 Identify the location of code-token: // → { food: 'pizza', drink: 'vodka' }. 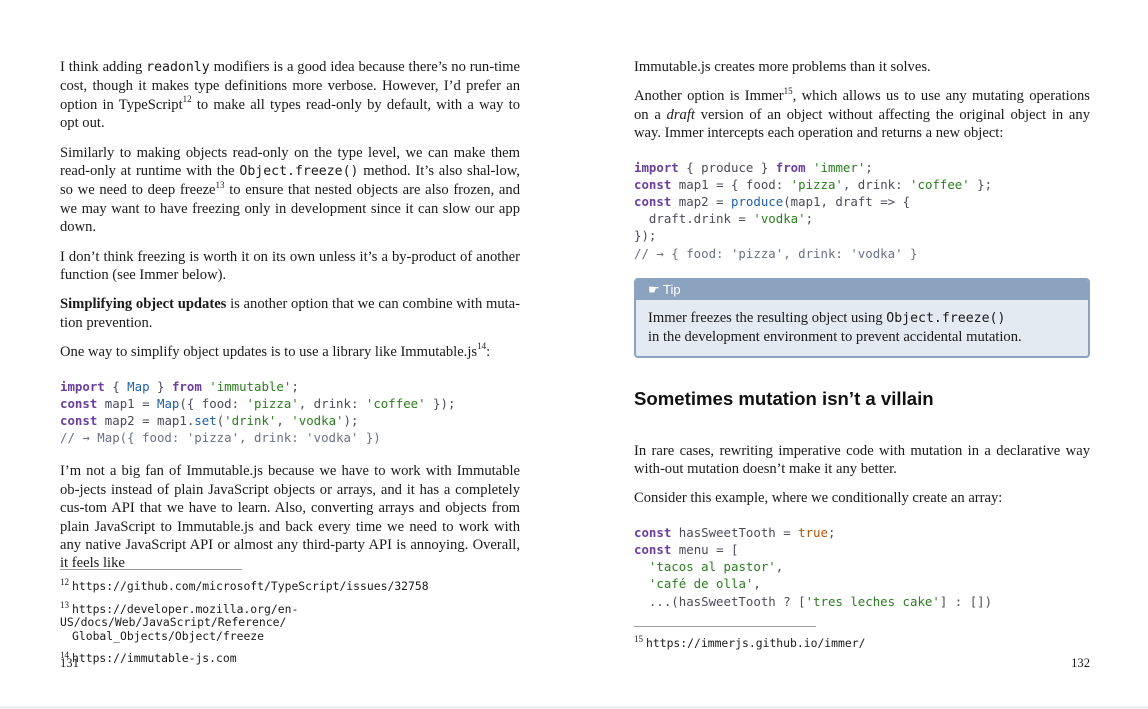
(776, 253).